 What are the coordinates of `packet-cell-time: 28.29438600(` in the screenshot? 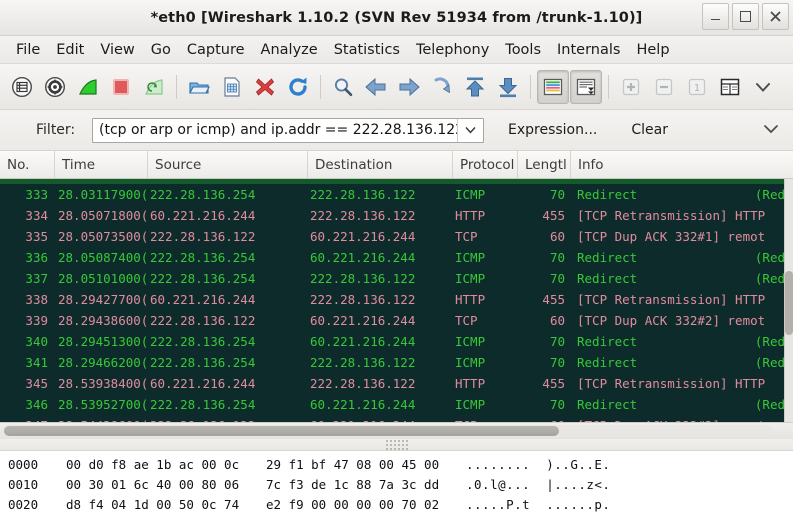 It's located at (103, 320).